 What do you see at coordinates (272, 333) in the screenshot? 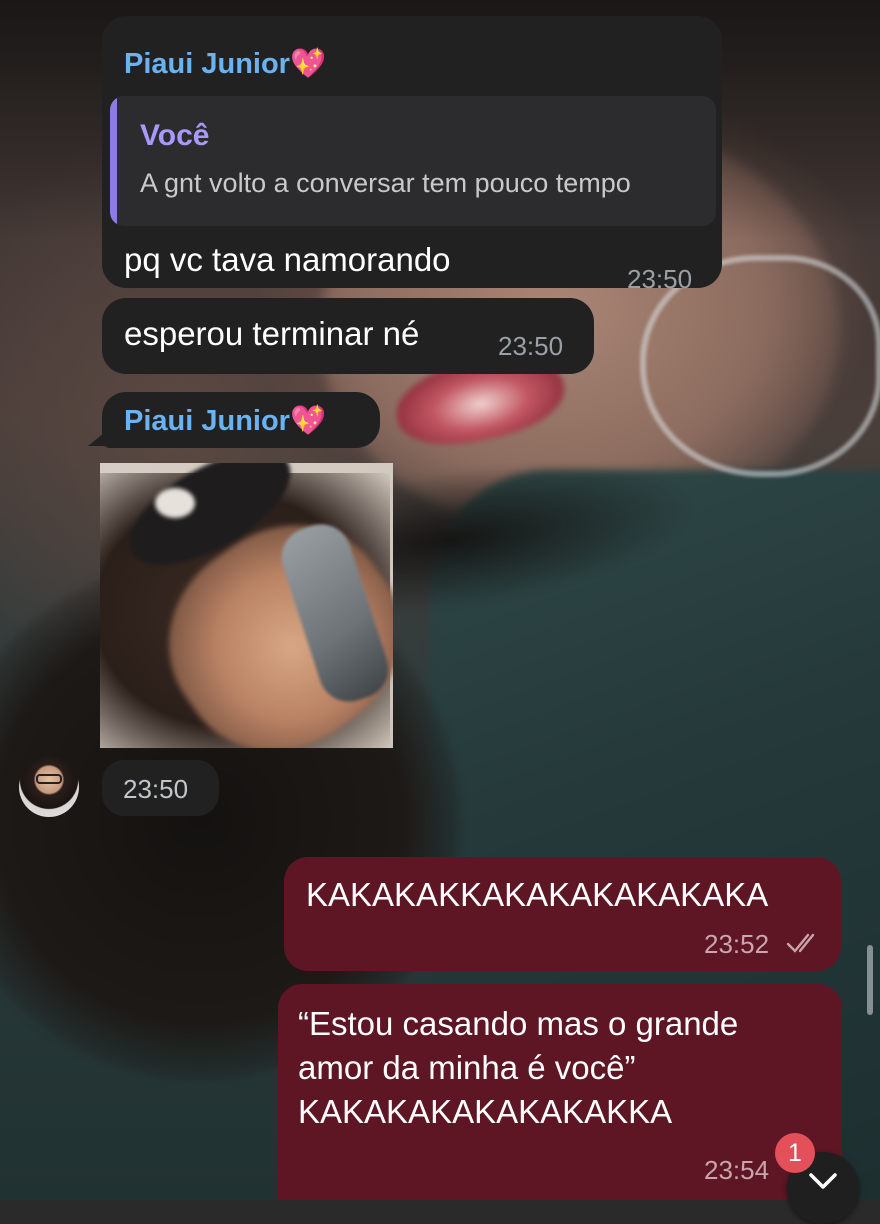
I see `message-text: esperou terminar né` at bounding box center [272, 333].